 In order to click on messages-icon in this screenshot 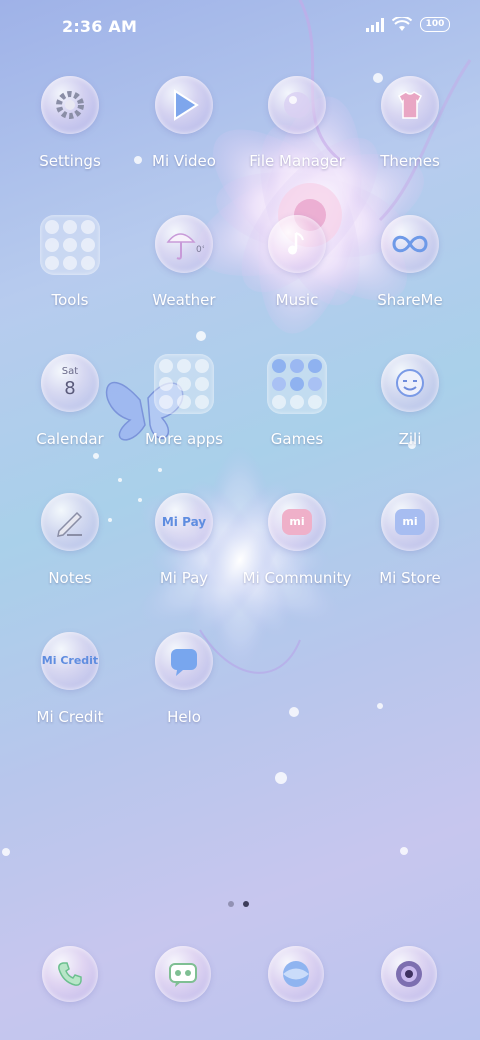, I will do `click(183, 975)`.